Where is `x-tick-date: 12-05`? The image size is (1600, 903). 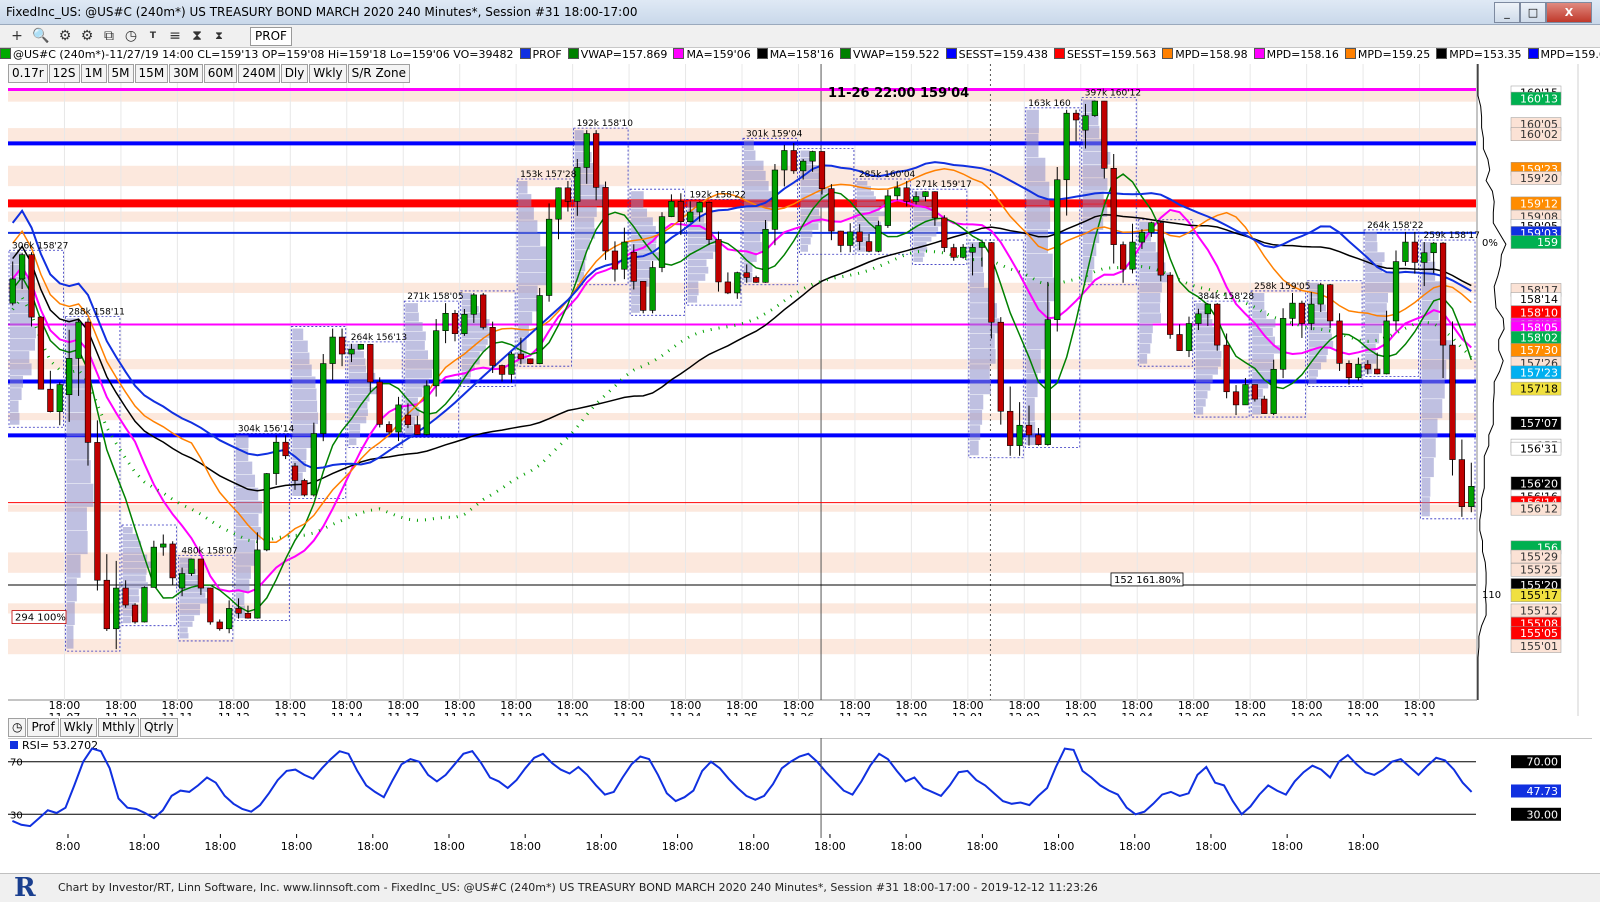 x-tick-date: 12-05 is located at coordinates (1194, 713).